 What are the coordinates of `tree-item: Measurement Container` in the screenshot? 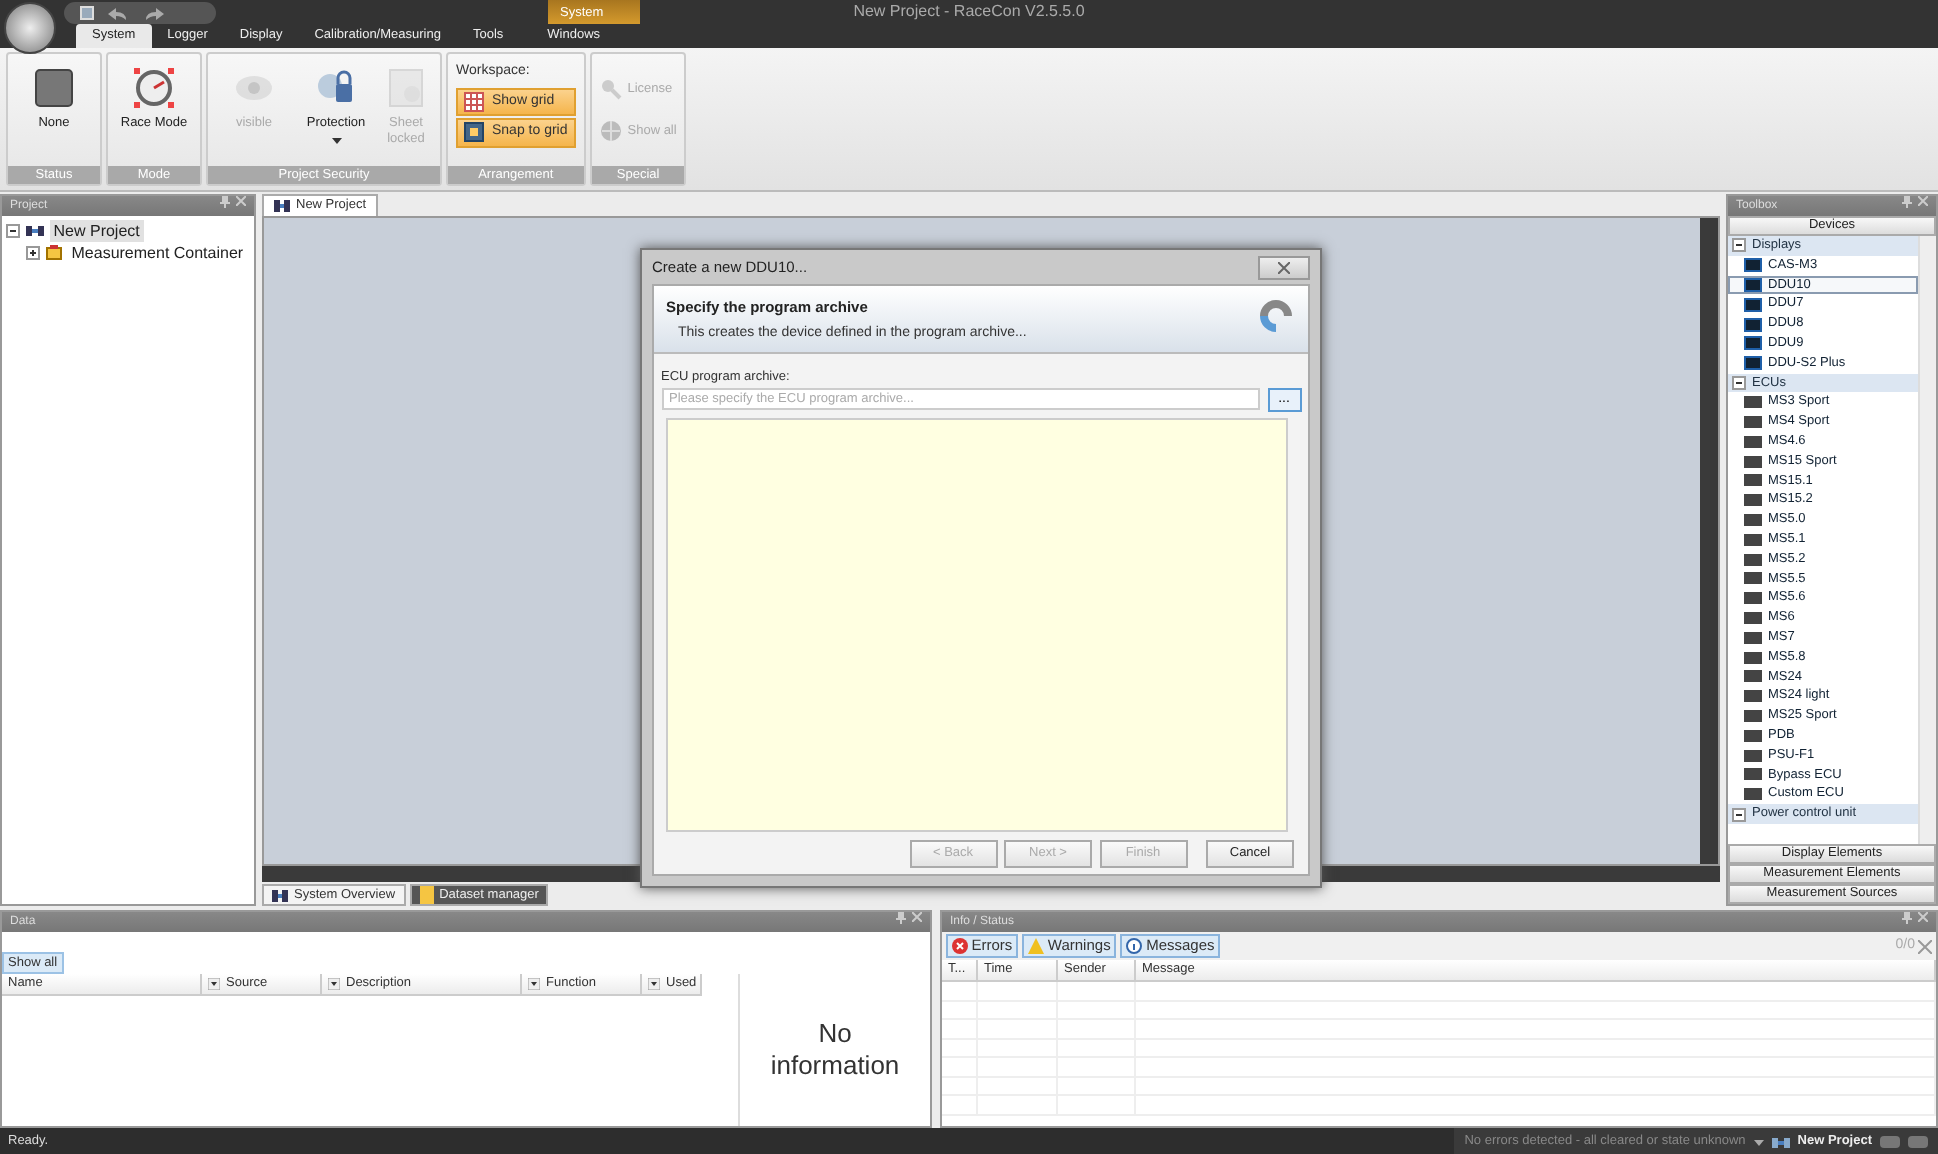 It's located at (157, 252).